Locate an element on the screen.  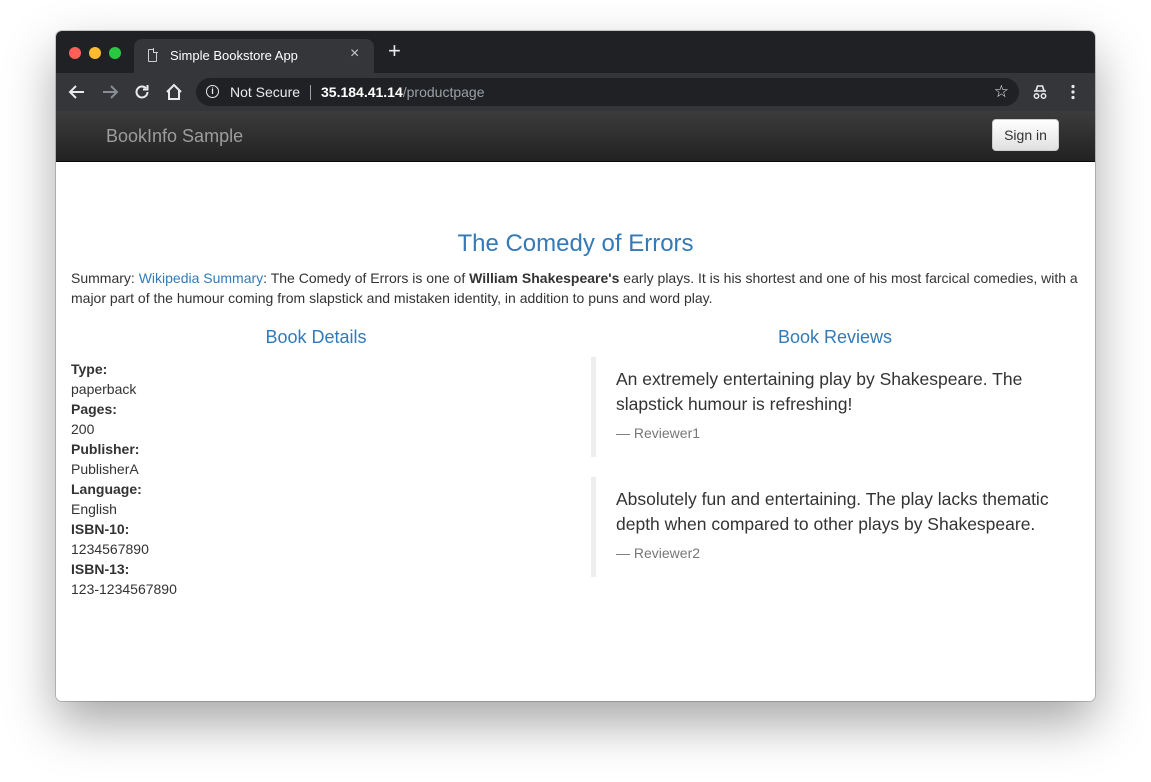
tab-strip: Simple Bookstore App × + is located at coordinates (575, 52).